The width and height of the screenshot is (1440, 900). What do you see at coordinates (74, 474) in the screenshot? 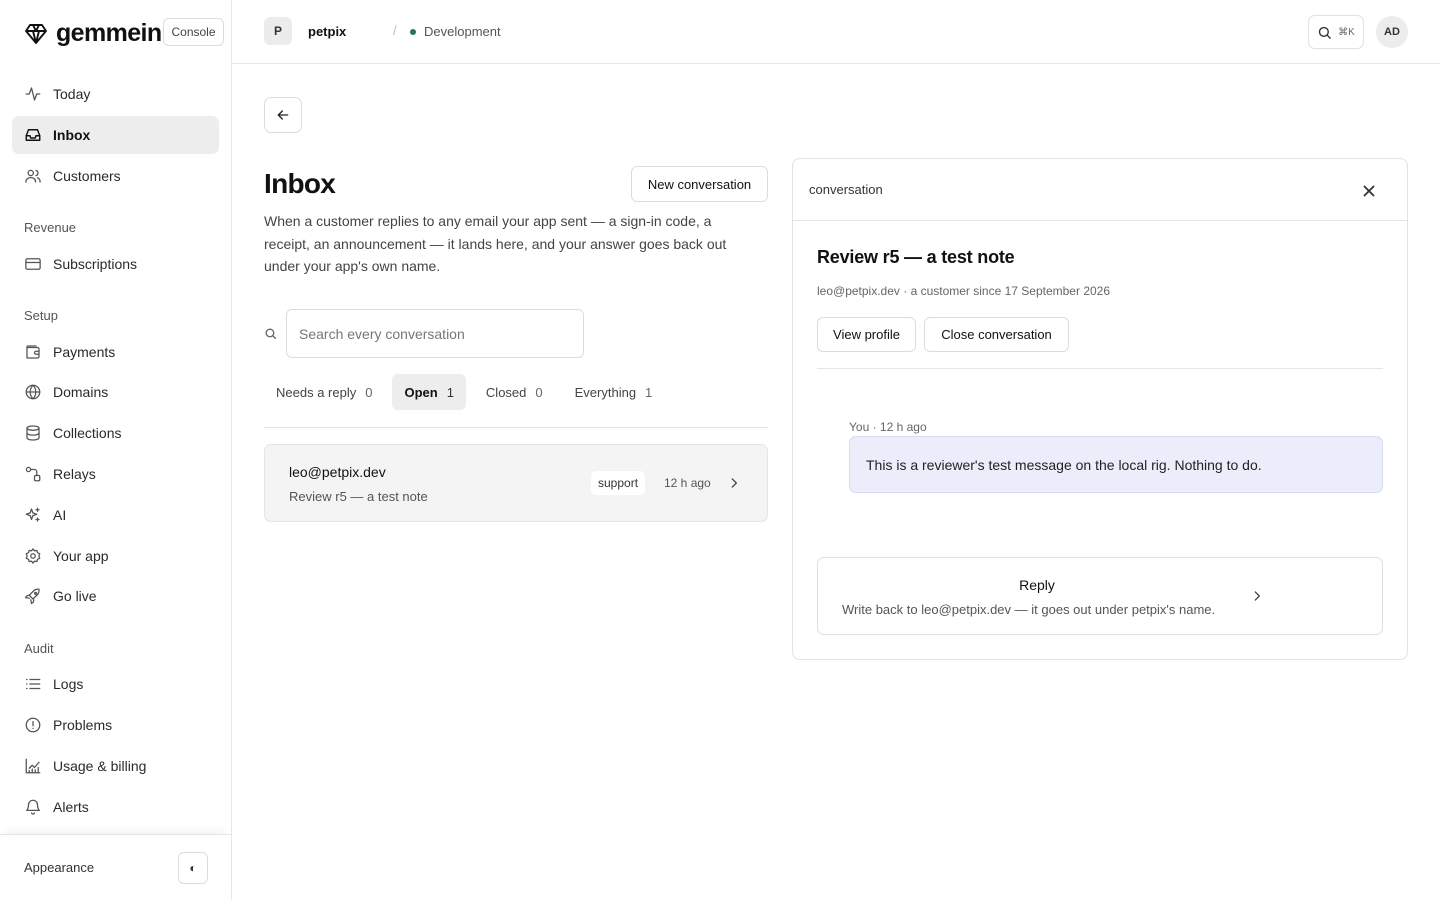
I see `sidebar-item-label: Relays` at bounding box center [74, 474].